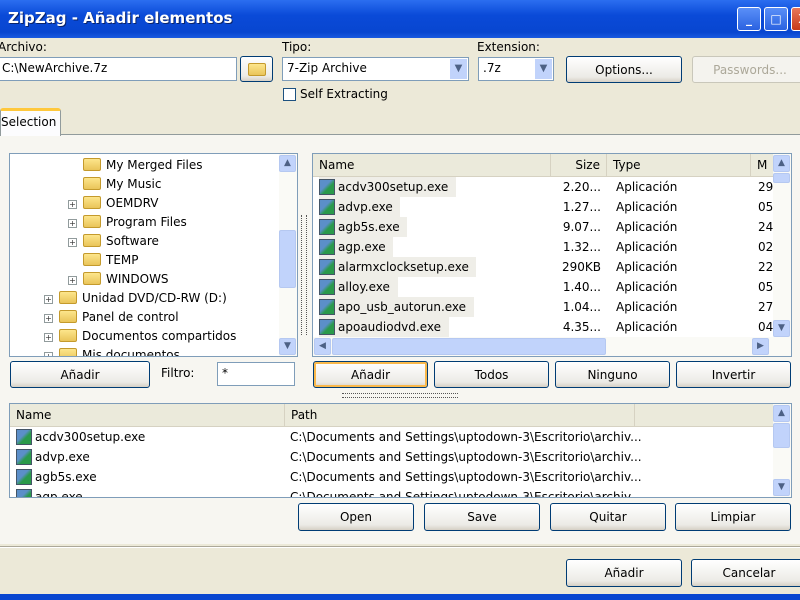 This screenshot has height=600, width=800. What do you see at coordinates (178, 373) in the screenshot?
I see `filter-label: Filtro:` at bounding box center [178, 373].